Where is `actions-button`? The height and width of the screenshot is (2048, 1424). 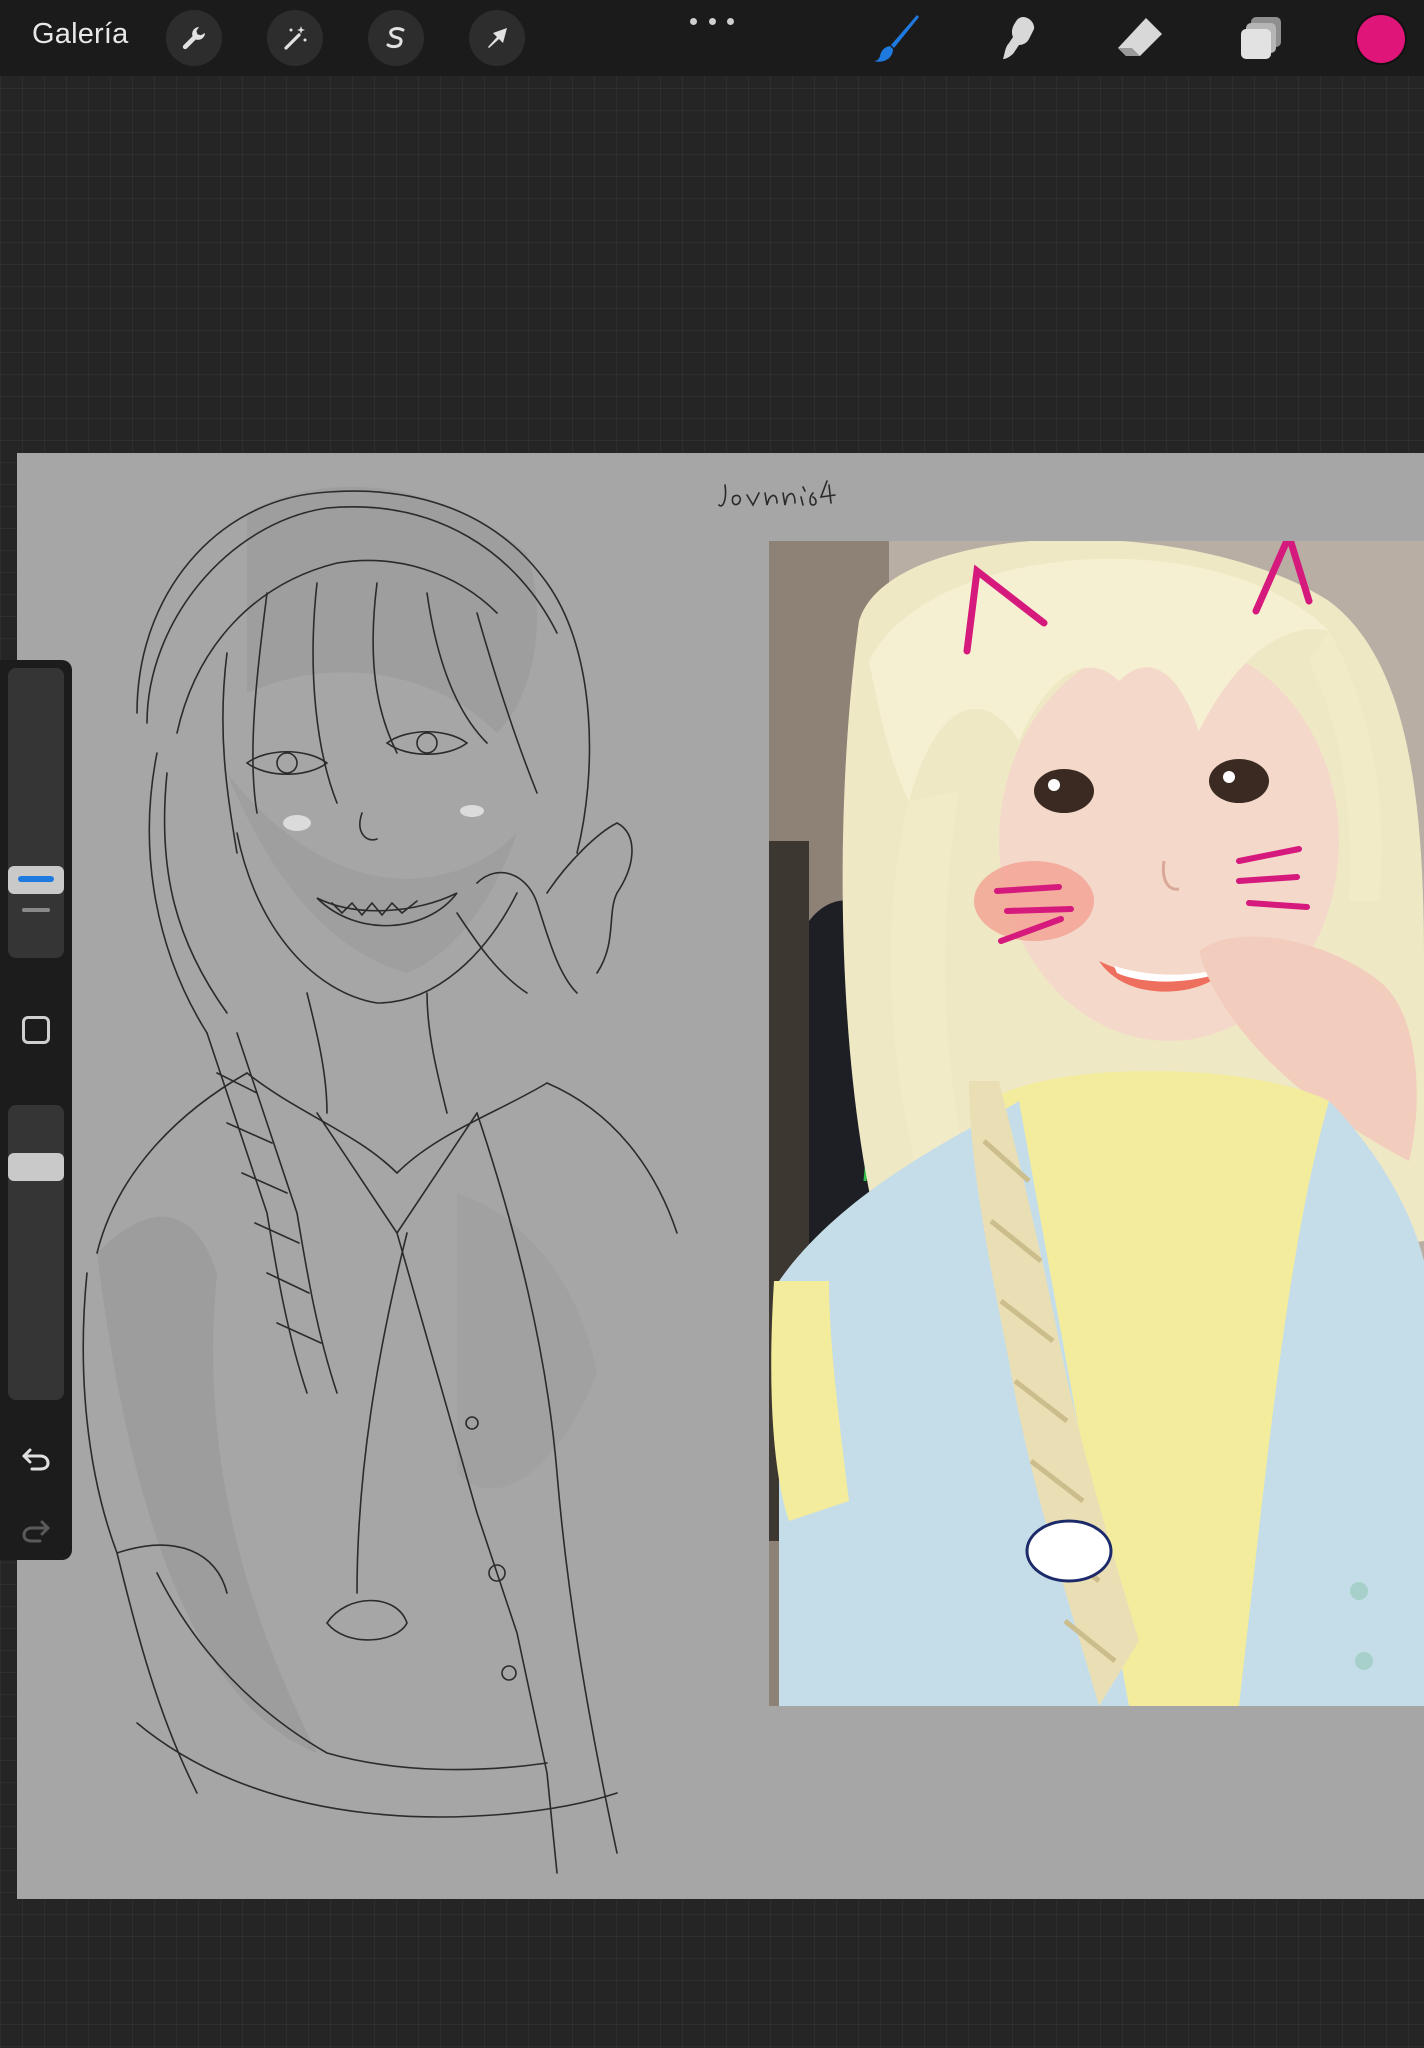
actions-button is located at coordinates (194, 38).